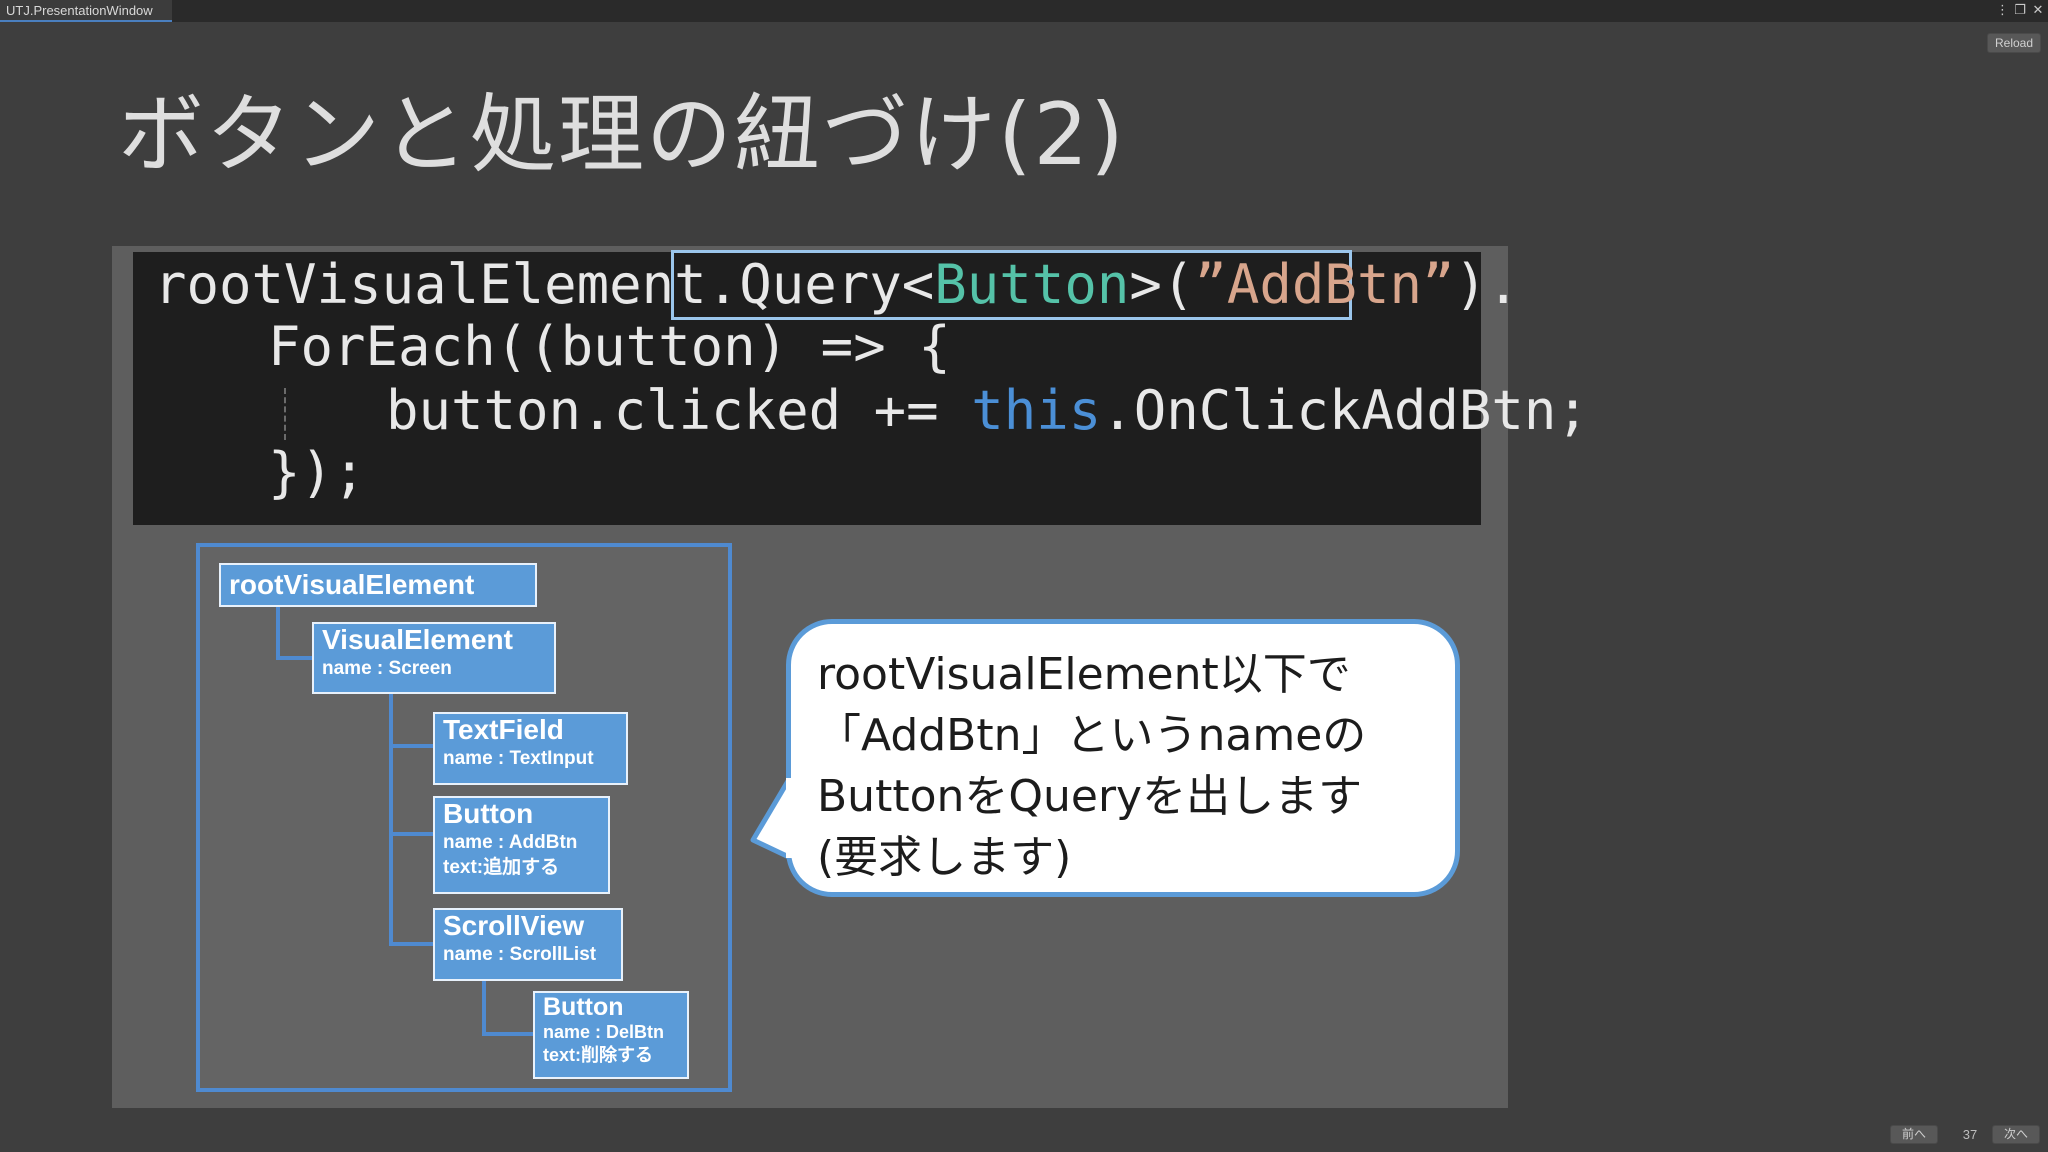 The height and width of the screenshot is (1152, 2048). Describe the element at coordinates (501, 867) in the screenshot. I see `node-text: text:追加する` at that location.